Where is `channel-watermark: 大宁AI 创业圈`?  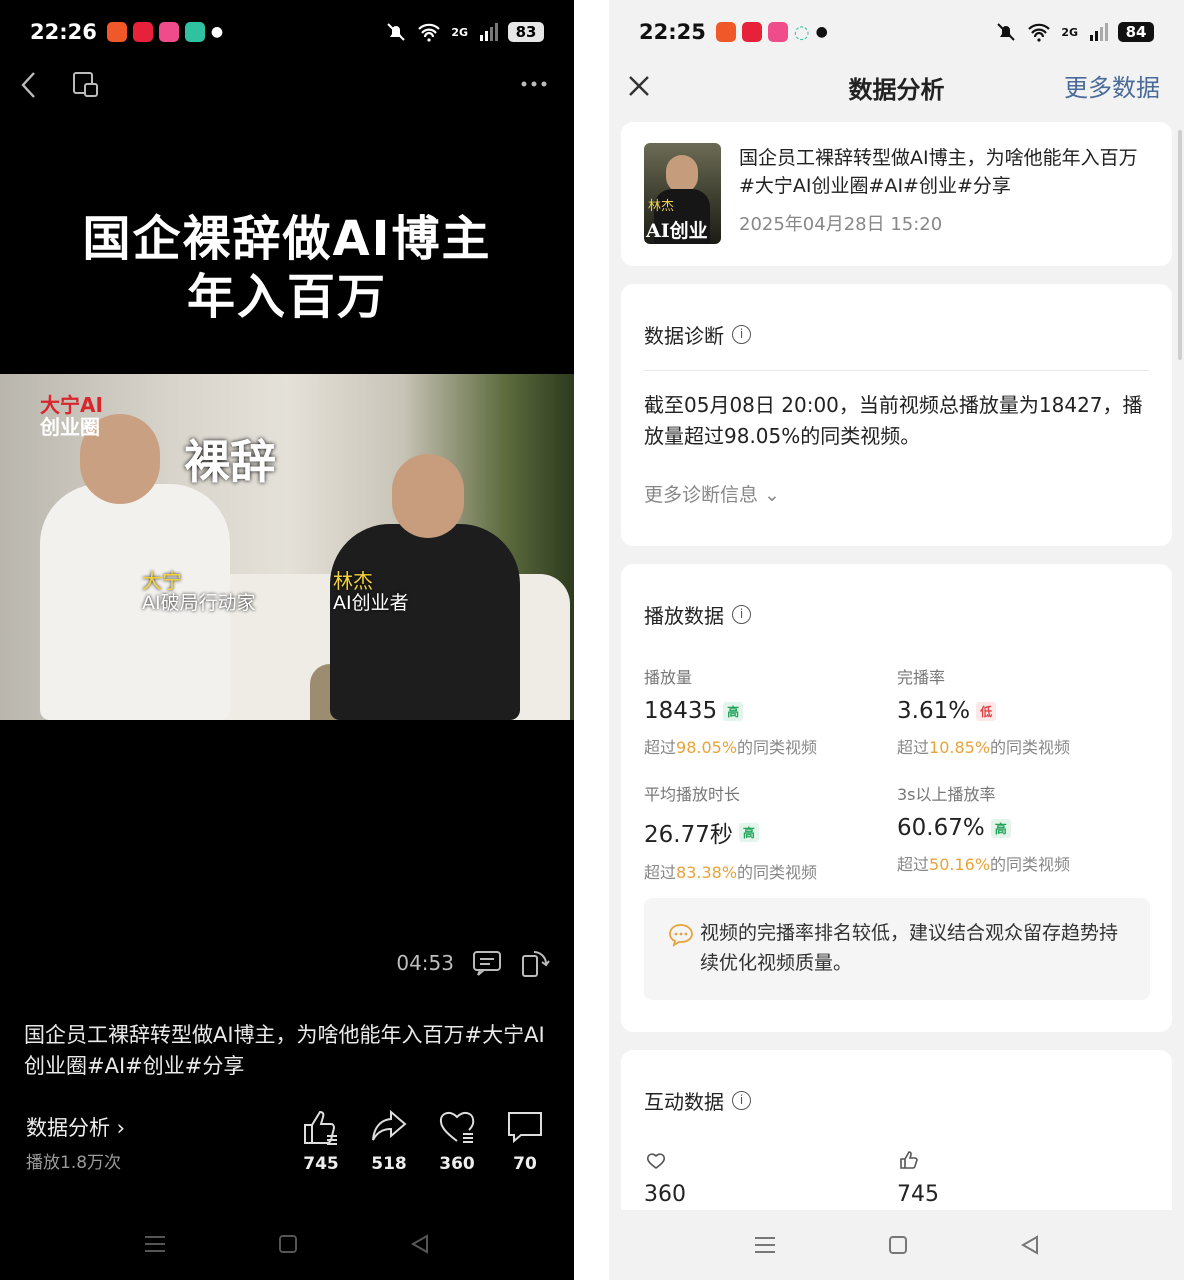 channel-watermark: 大宁AI 创业圈 is located at coordinates (71, 416).